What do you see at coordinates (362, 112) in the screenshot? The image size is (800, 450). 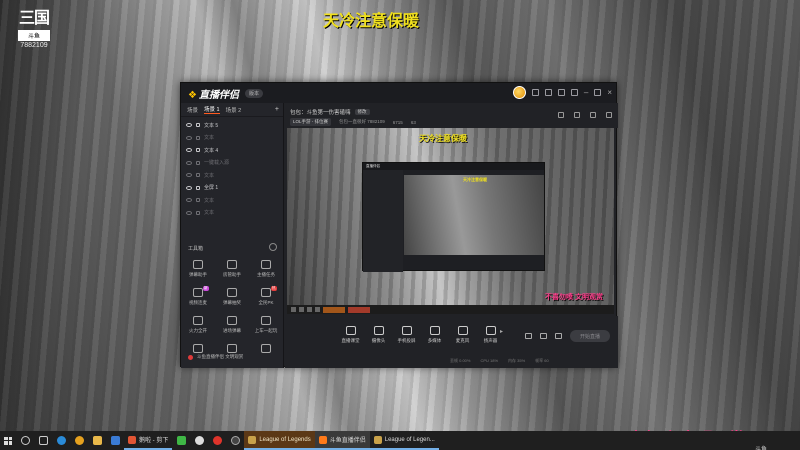 I see `edit-title-button: 修改` at bounding box center [362, 112].